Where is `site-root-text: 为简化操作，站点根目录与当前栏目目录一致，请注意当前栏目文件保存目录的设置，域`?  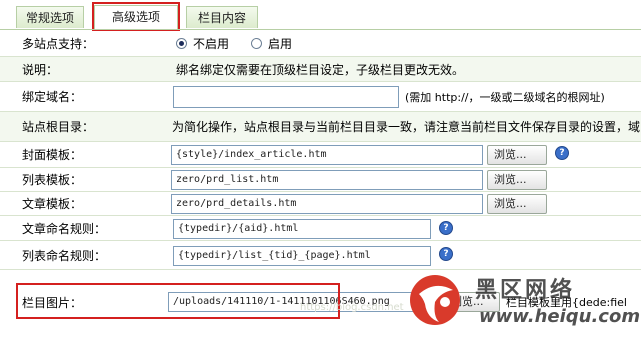 site-root-text: 为简化操作，站点根目录与当前栏目目录一致，请注意当前栏目文件保存目录的设置，域 is located at coordinates (406, 127).